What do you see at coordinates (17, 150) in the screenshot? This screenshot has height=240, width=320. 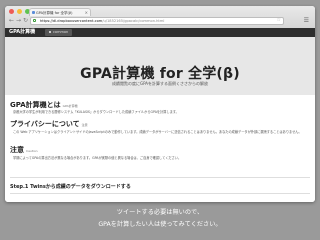 I see `section-heading-text: 注意` at bounding box center [17, 150].